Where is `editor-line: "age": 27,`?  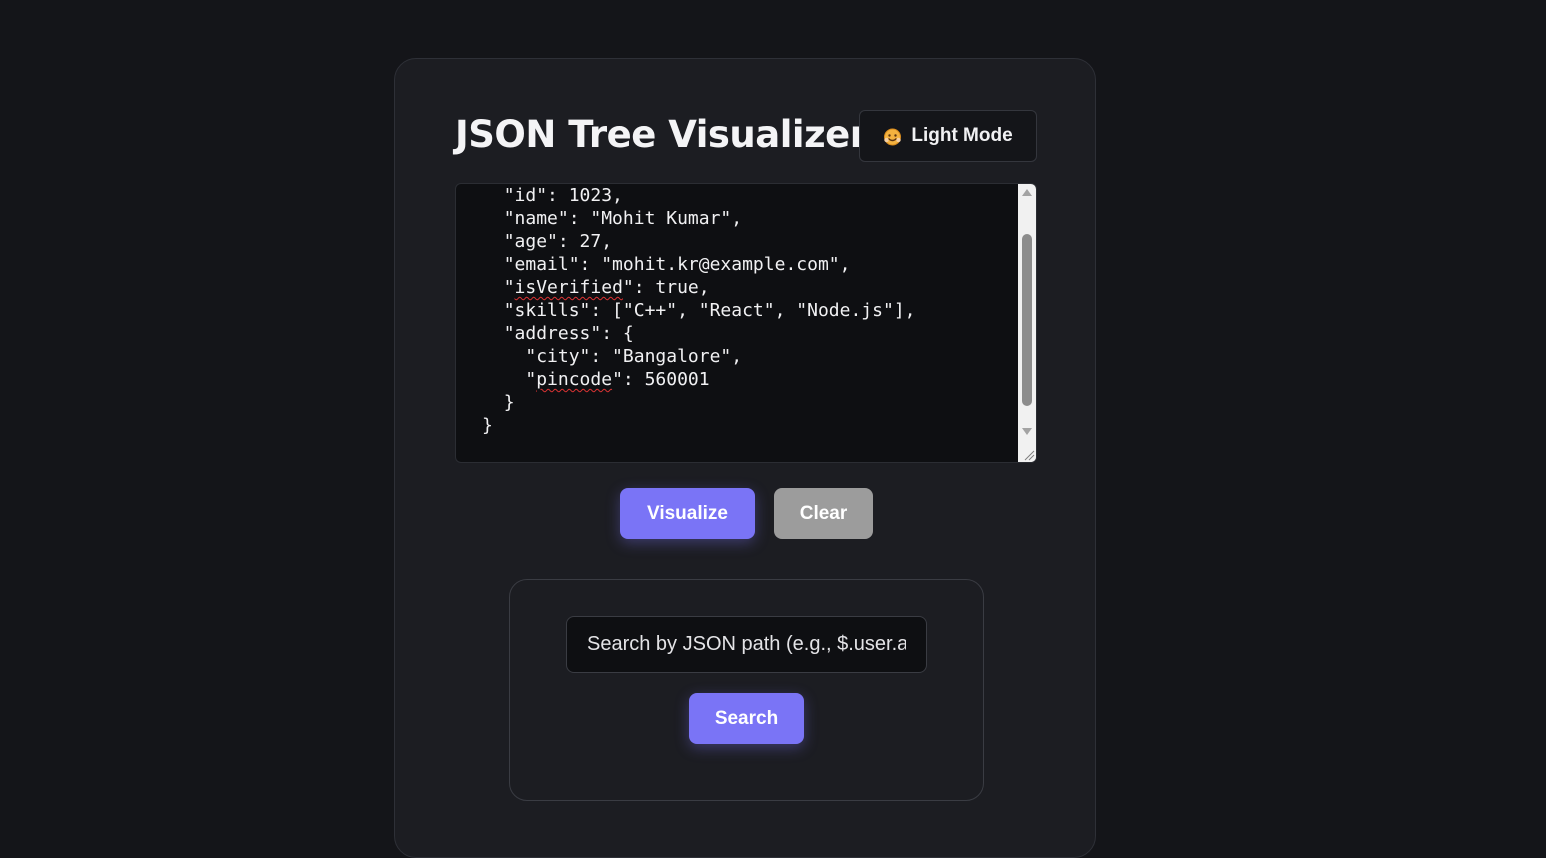
editor-line: "age": 27, is located at coordinates (699, 241).